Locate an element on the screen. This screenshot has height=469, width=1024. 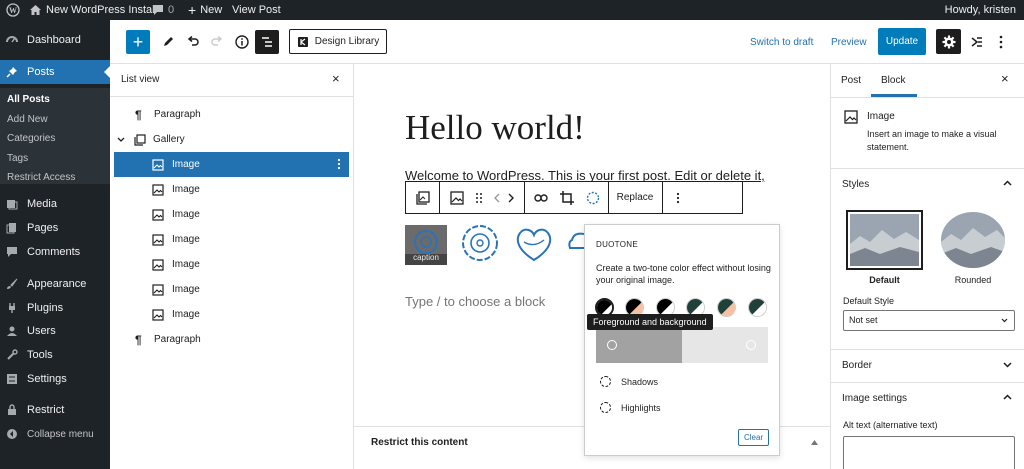
parent-gallery-button is located at coordinates (423, 197).